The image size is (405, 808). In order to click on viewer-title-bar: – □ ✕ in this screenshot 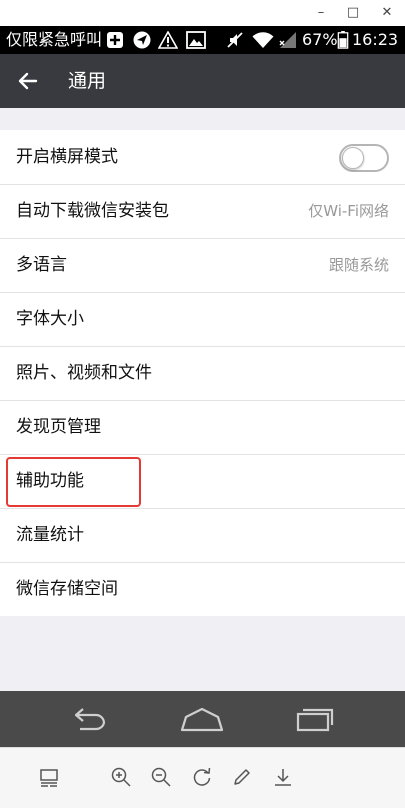, I will do `click(202, 13)`.